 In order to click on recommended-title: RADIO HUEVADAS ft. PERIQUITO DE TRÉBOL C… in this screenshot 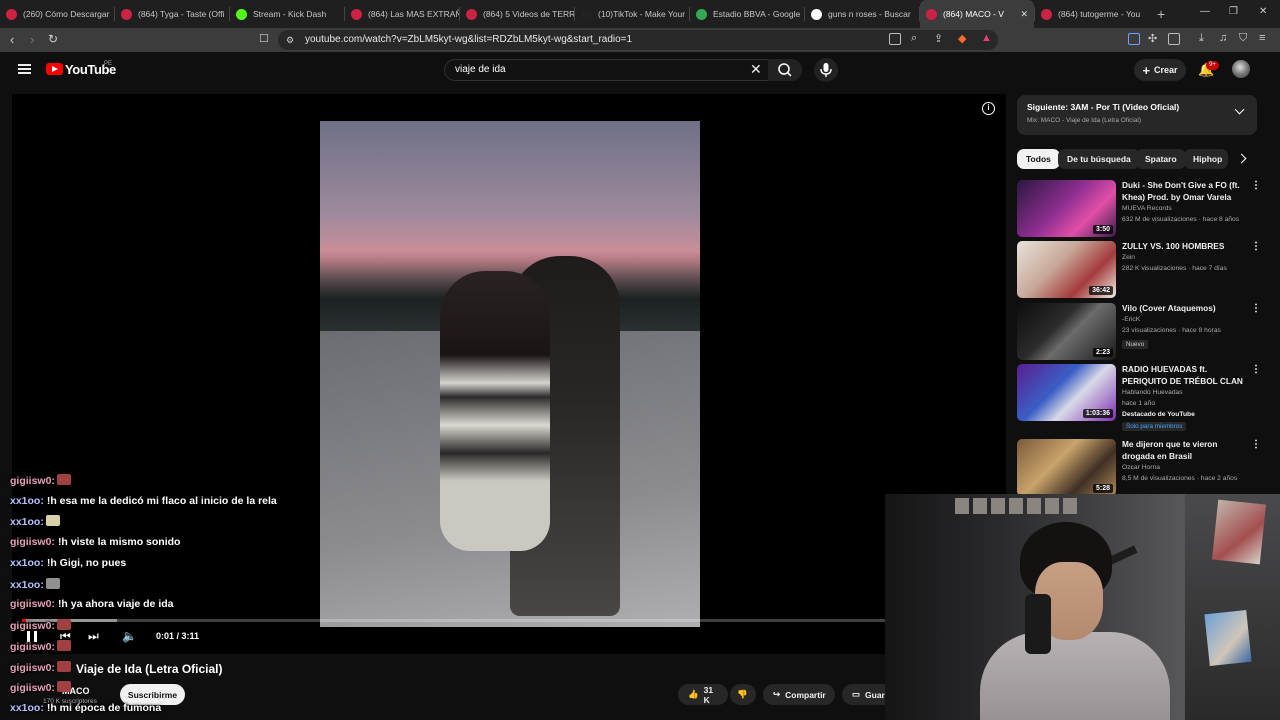, I will do `click(1187, 375)`.